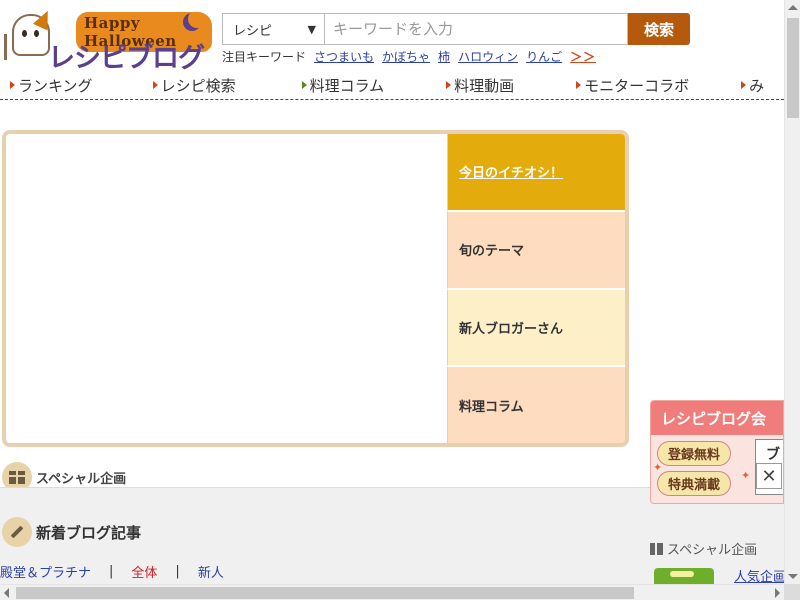 This screenshot has height=600, width=800. What do you see at coordinates (264, 57) in the screenshot?
I see `keyword-label: 注目キーワード` at bounding box center [264, 57].